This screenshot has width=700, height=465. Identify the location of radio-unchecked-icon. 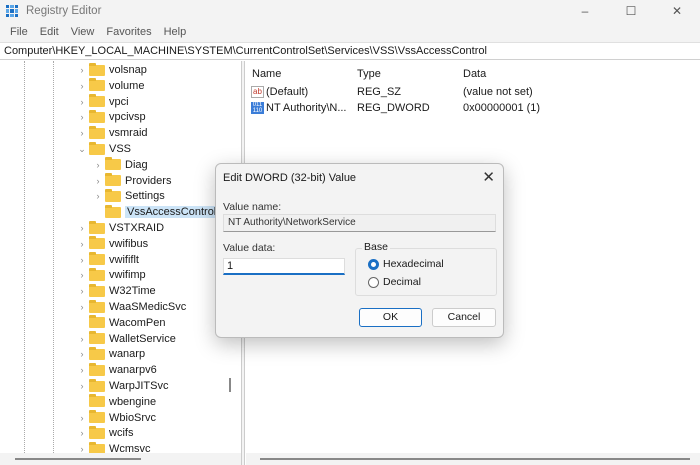
(373, 282).